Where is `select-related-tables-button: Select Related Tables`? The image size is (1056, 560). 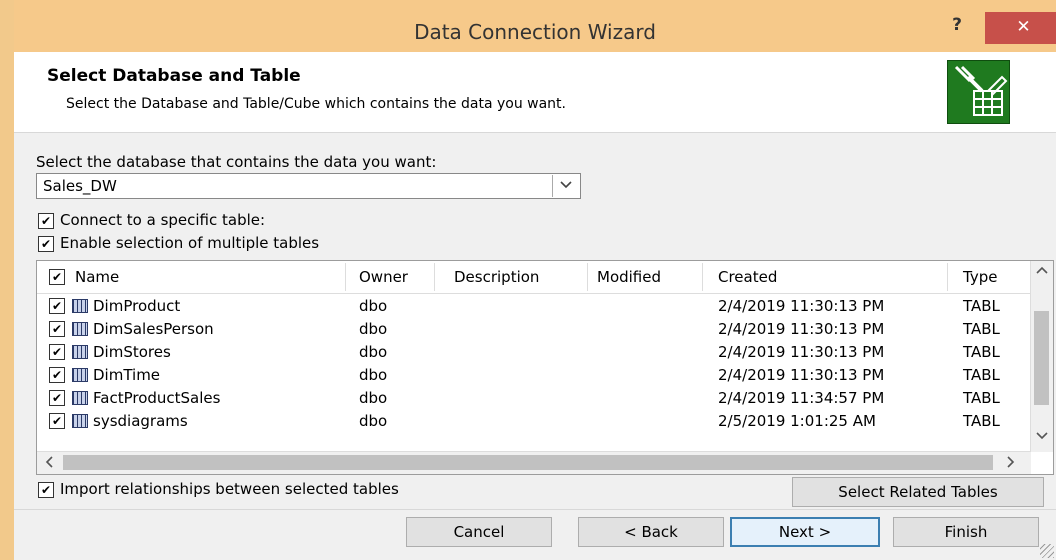
select-related-tables-button: Select Related Tables is located at coordinates (918, 492).